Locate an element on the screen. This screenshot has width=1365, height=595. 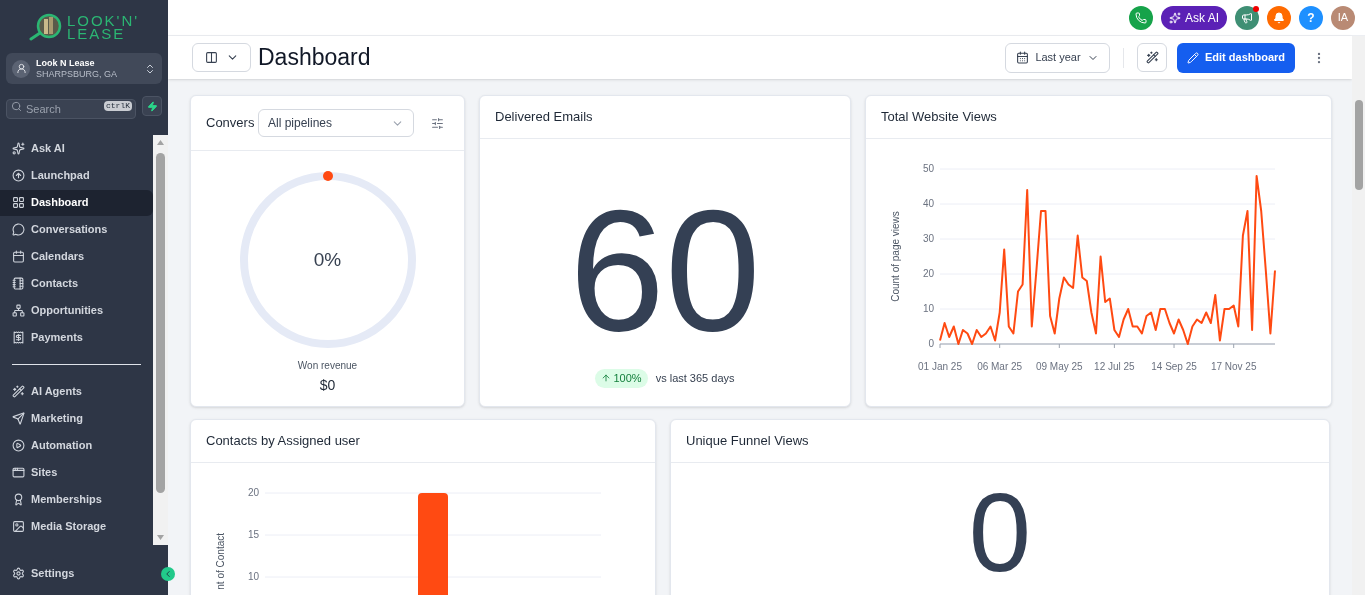
axis-tick-label: 17 Nov 25 is located at coordinates (1233, 366).